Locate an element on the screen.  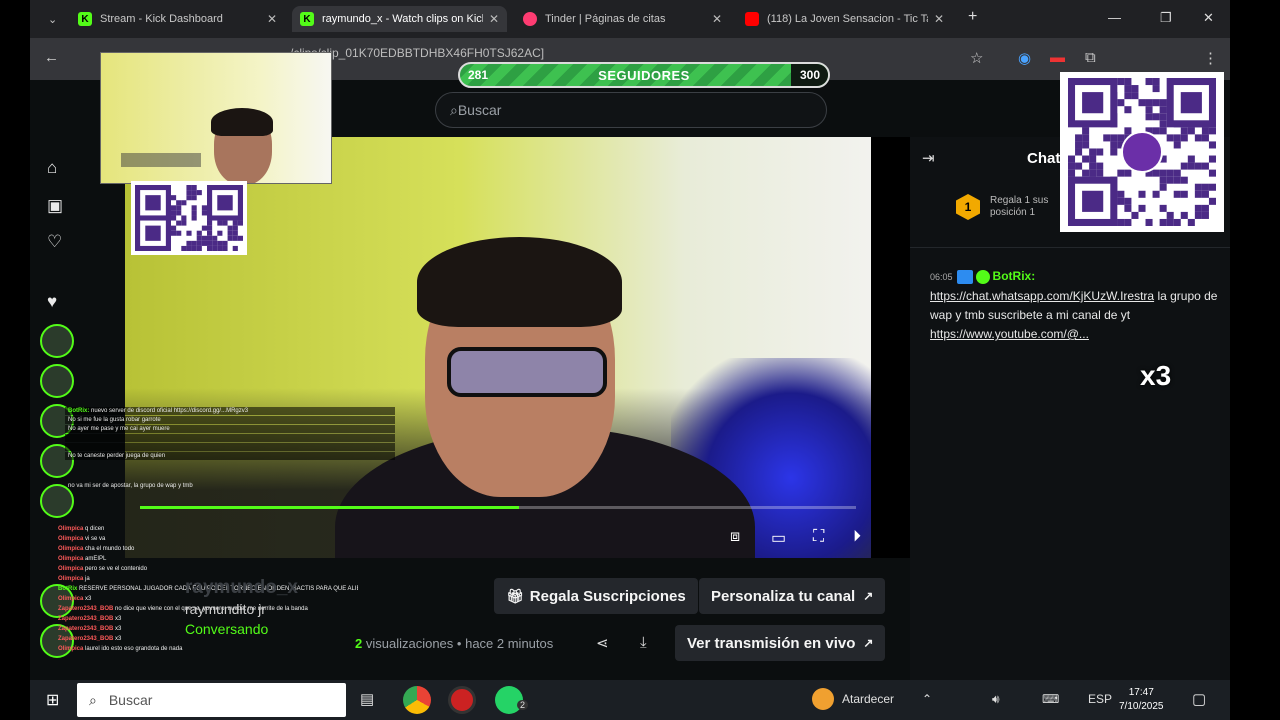
puzzle-icon: ⧉ is located at coordinates (1090, 57).